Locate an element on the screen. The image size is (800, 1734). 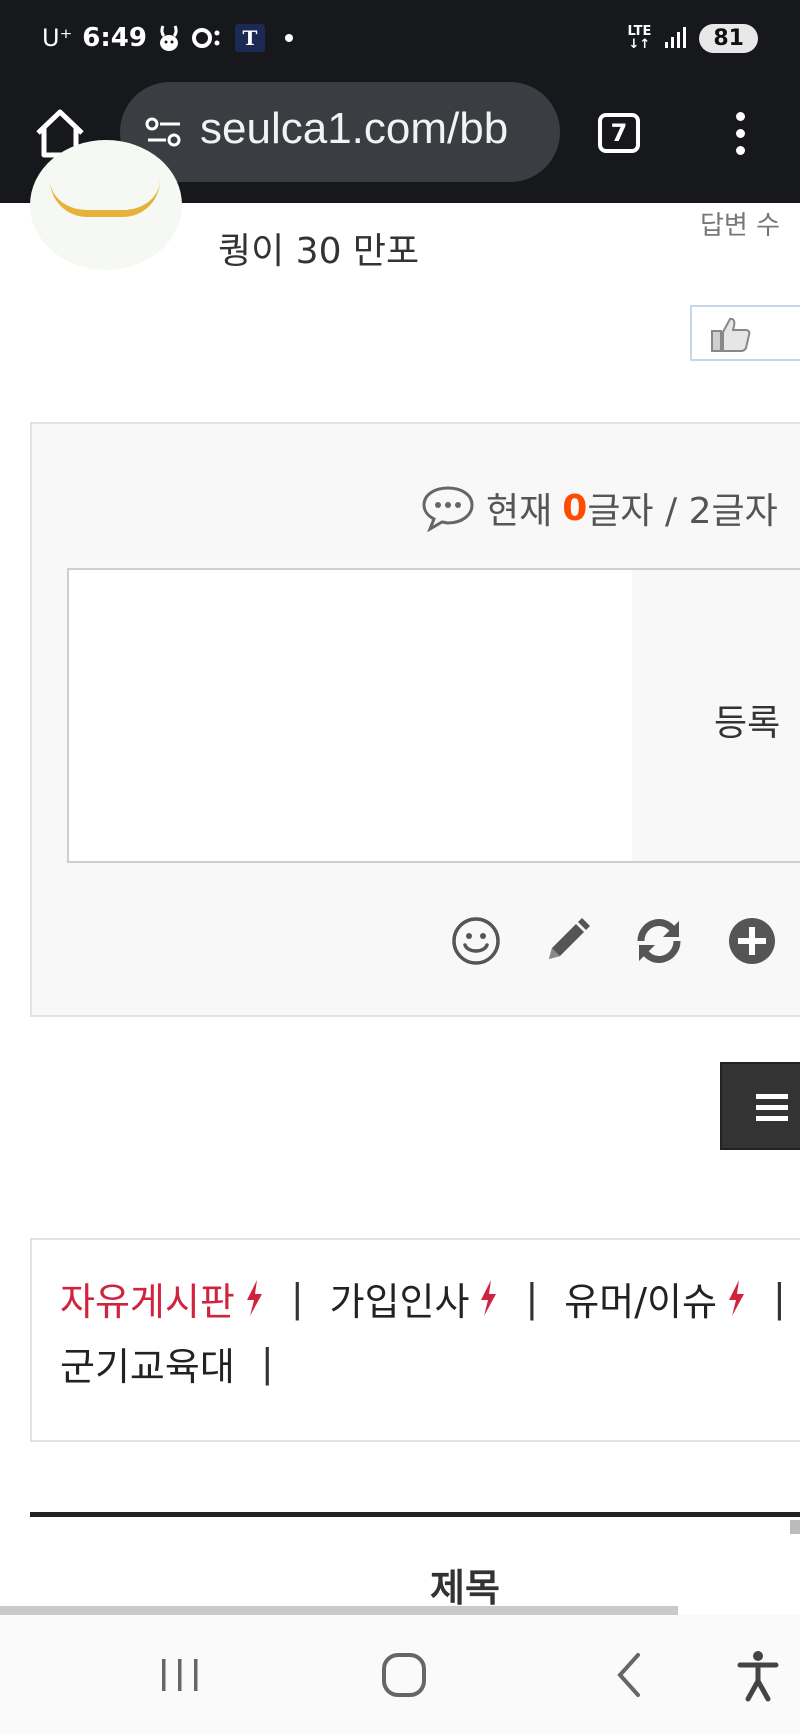
url-text: seulca1.com/bb is located at coordinates (354, 129).